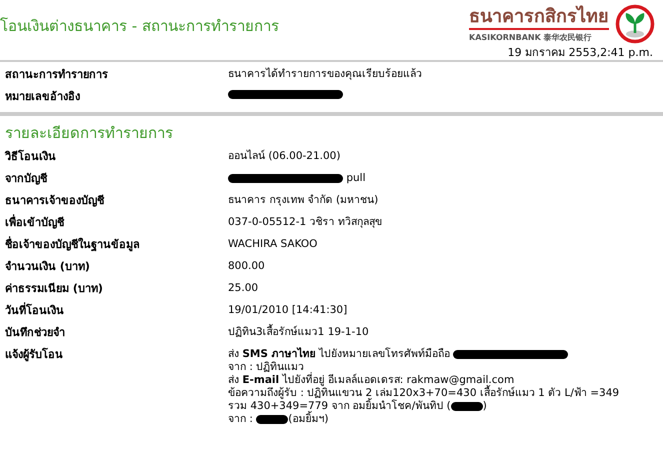 The image size is (663, 467). Describe the element at coordinates (73, 243) in the screenshot. I see `field-label: ชื่อเจ้าของบัญชีในฐานข้อมูล` at that location.